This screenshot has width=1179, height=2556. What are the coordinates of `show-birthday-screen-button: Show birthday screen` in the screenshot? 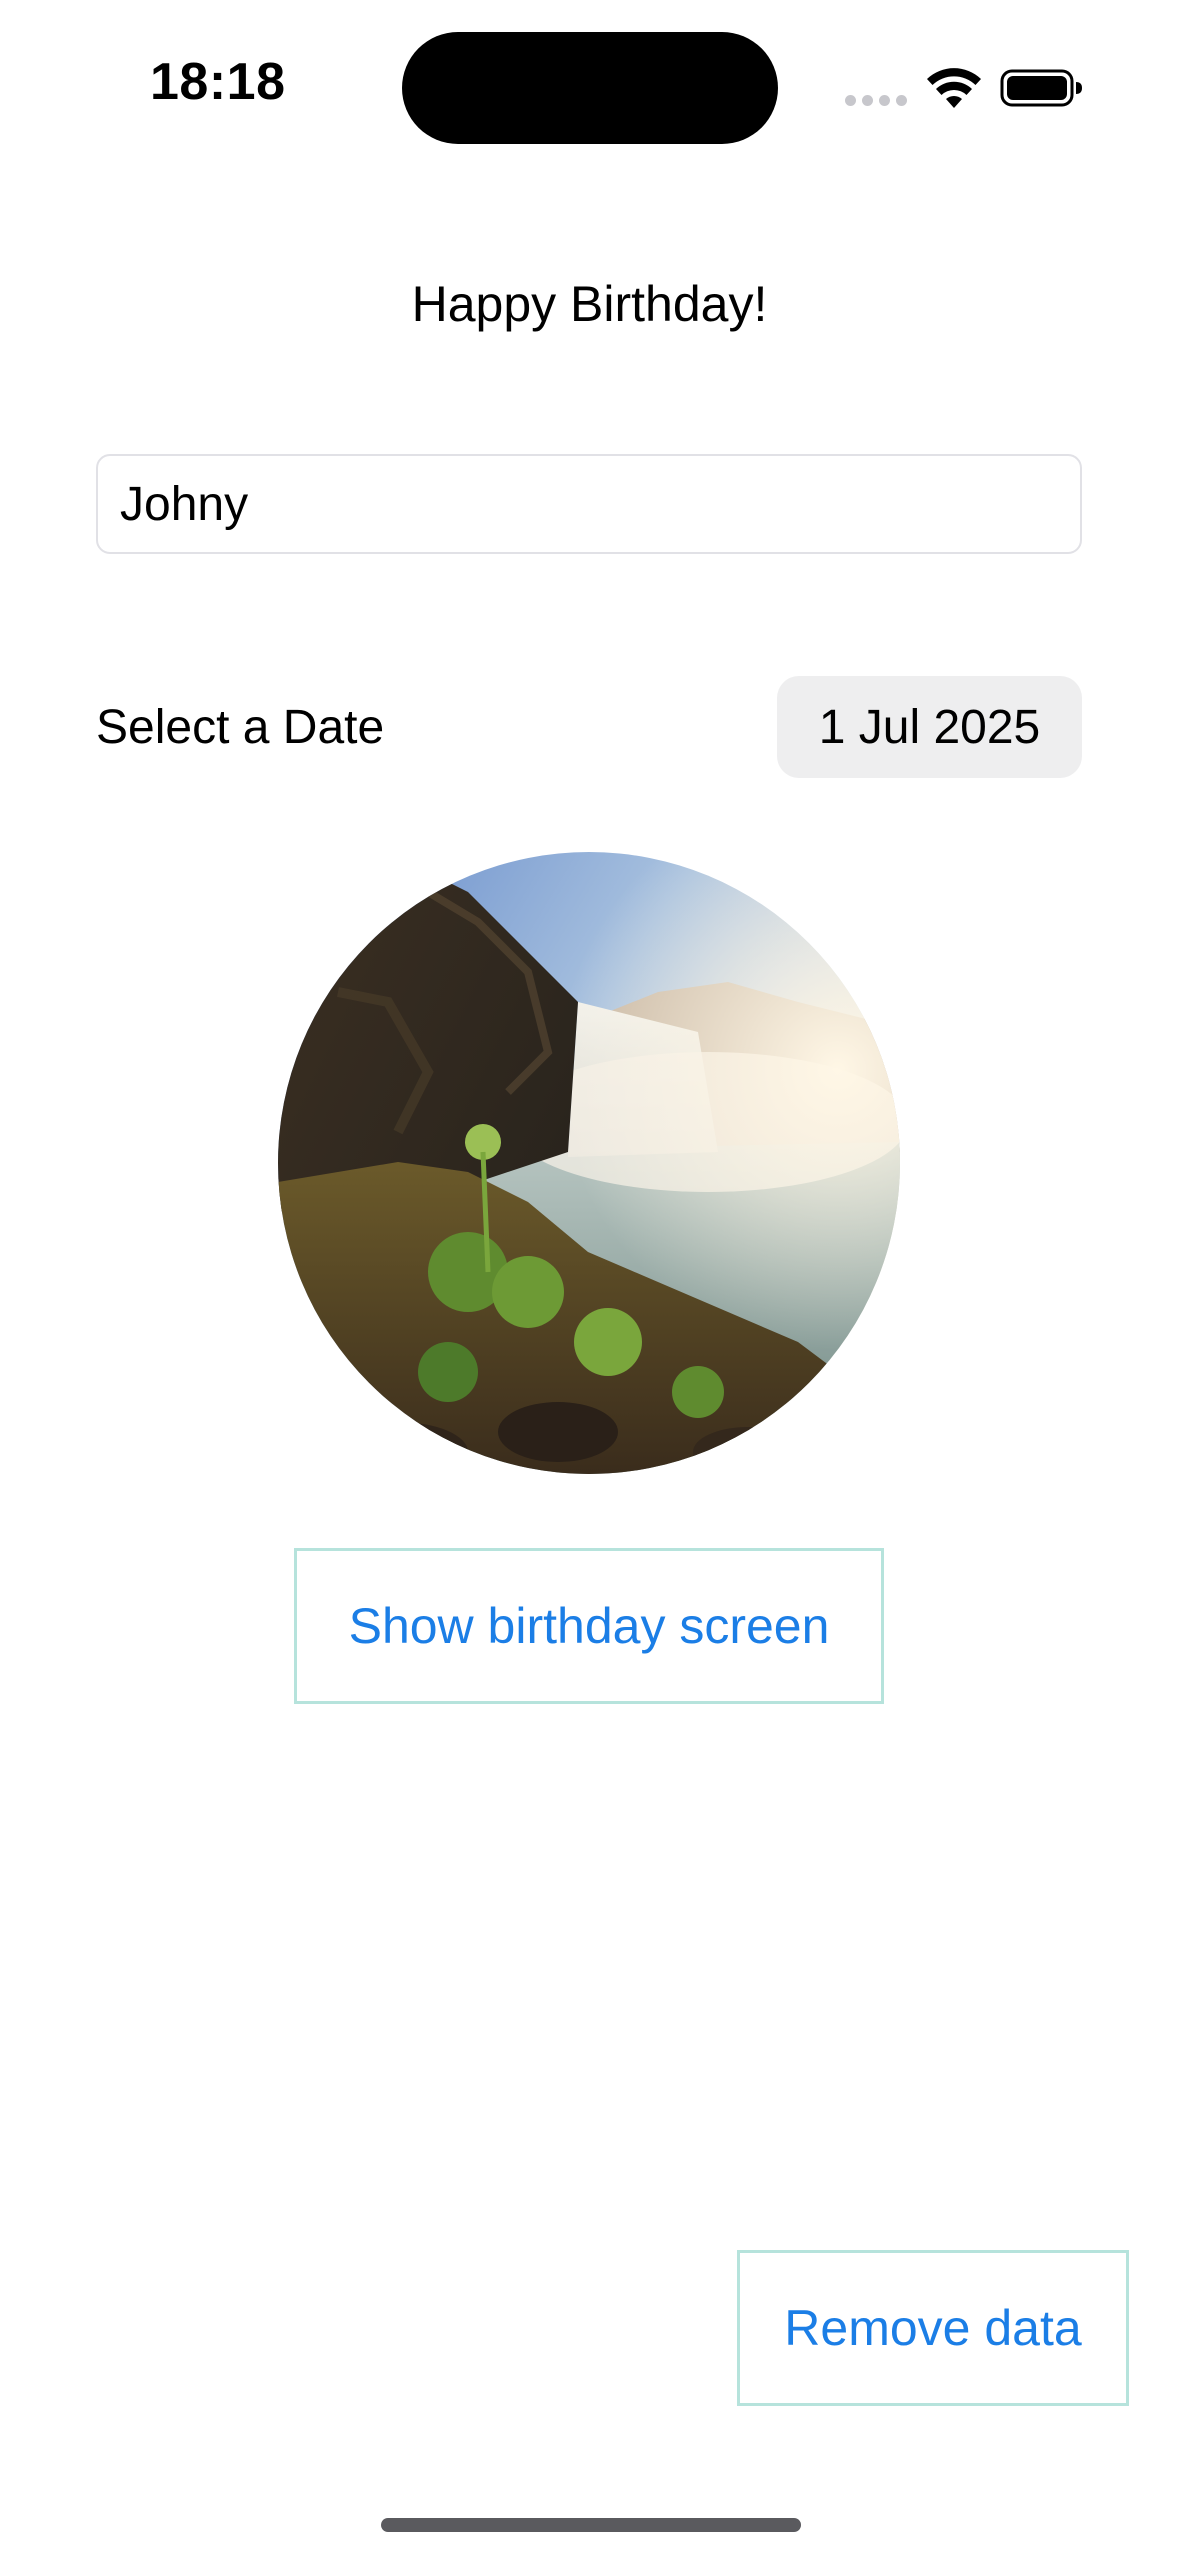 It's located at (589, 1626).